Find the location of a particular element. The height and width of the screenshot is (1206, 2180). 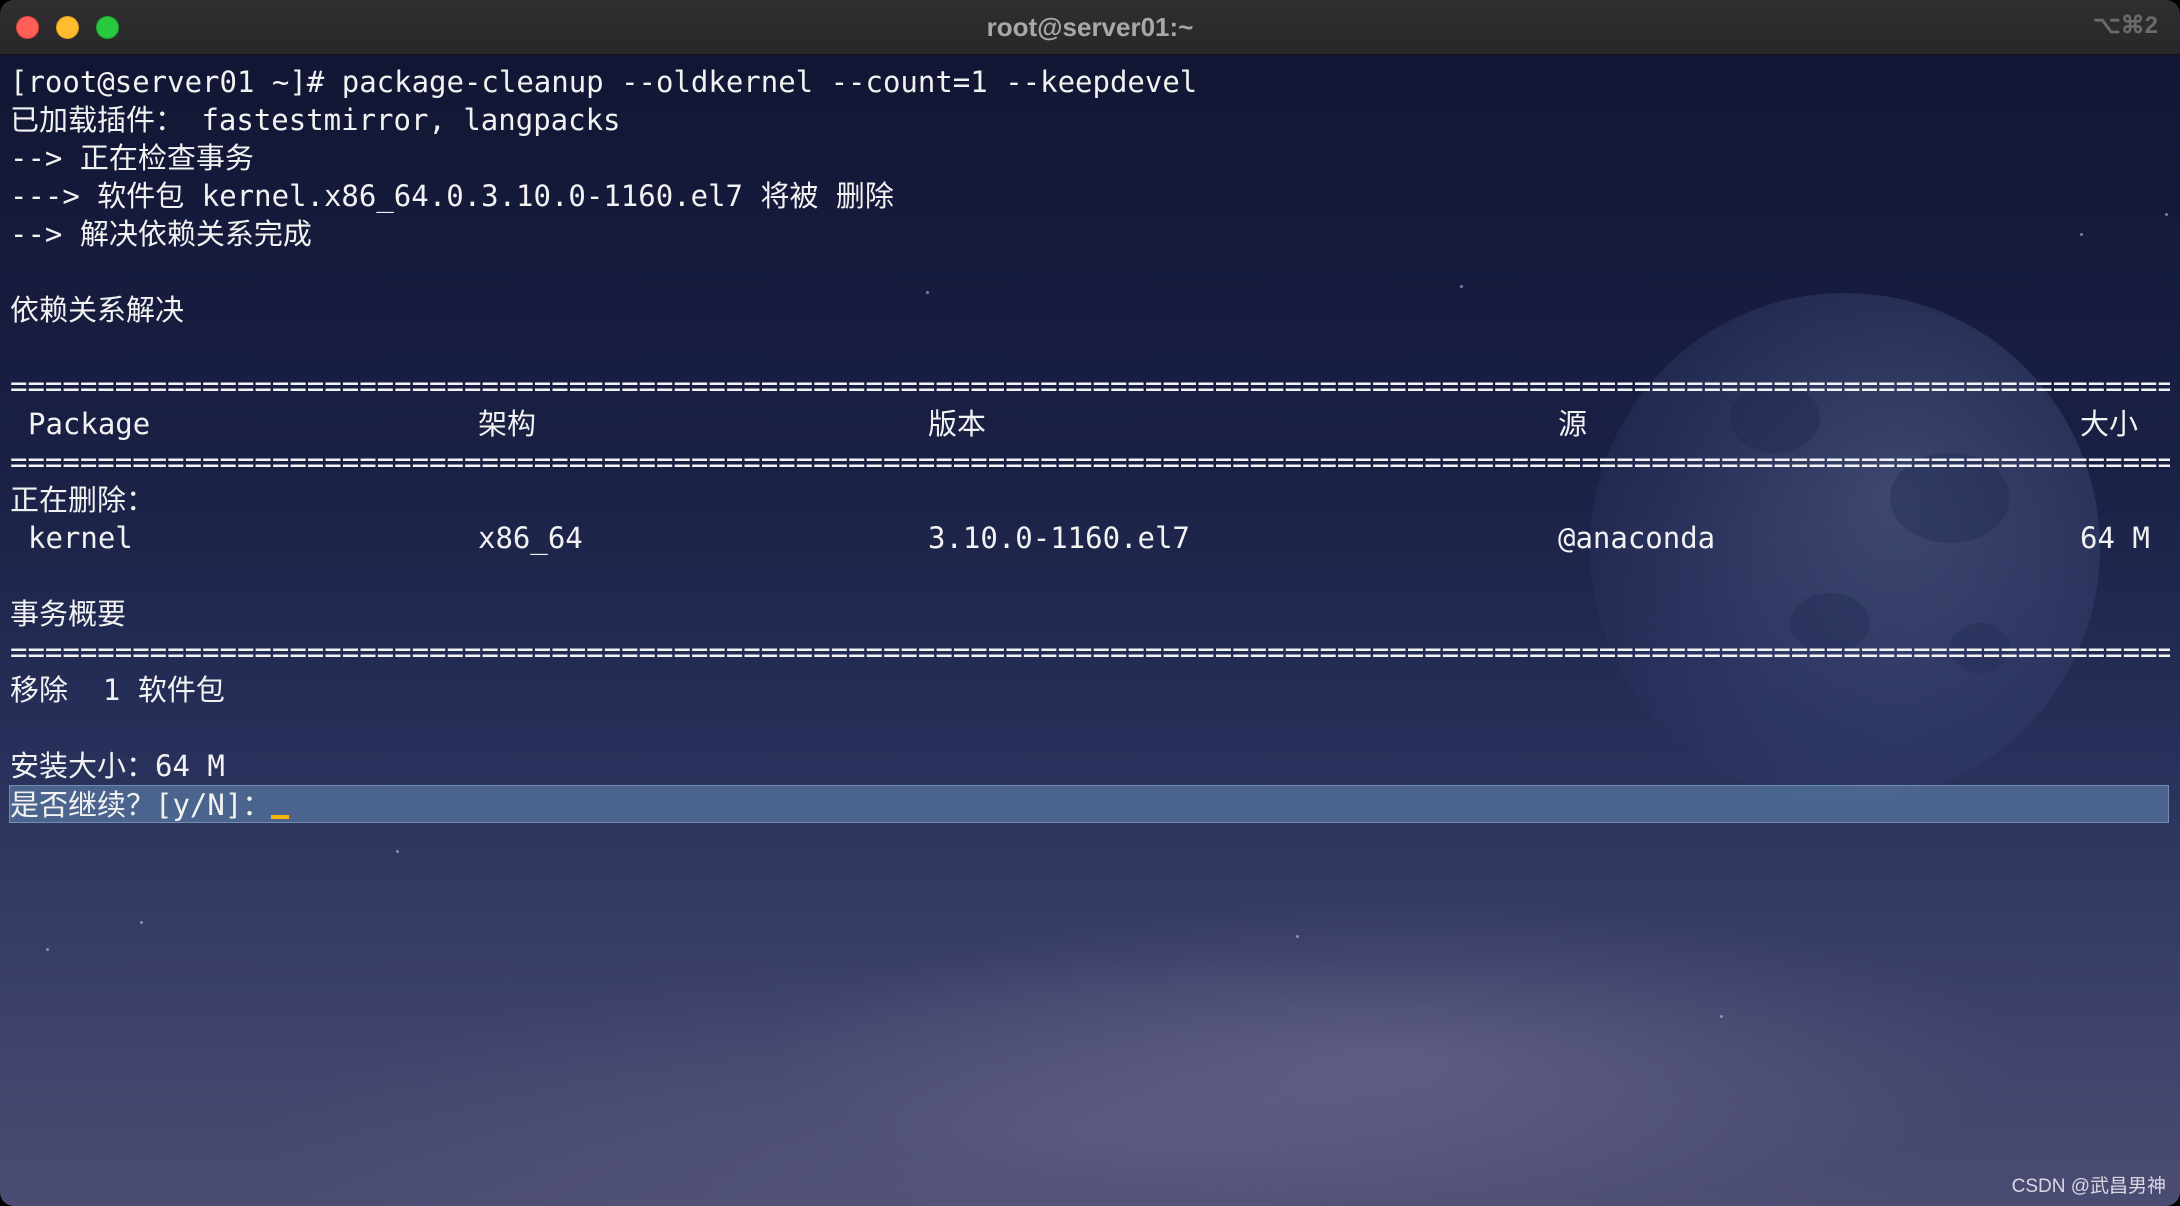

output-line: --> 正在检查事务 is located at coordinates (132, 158).